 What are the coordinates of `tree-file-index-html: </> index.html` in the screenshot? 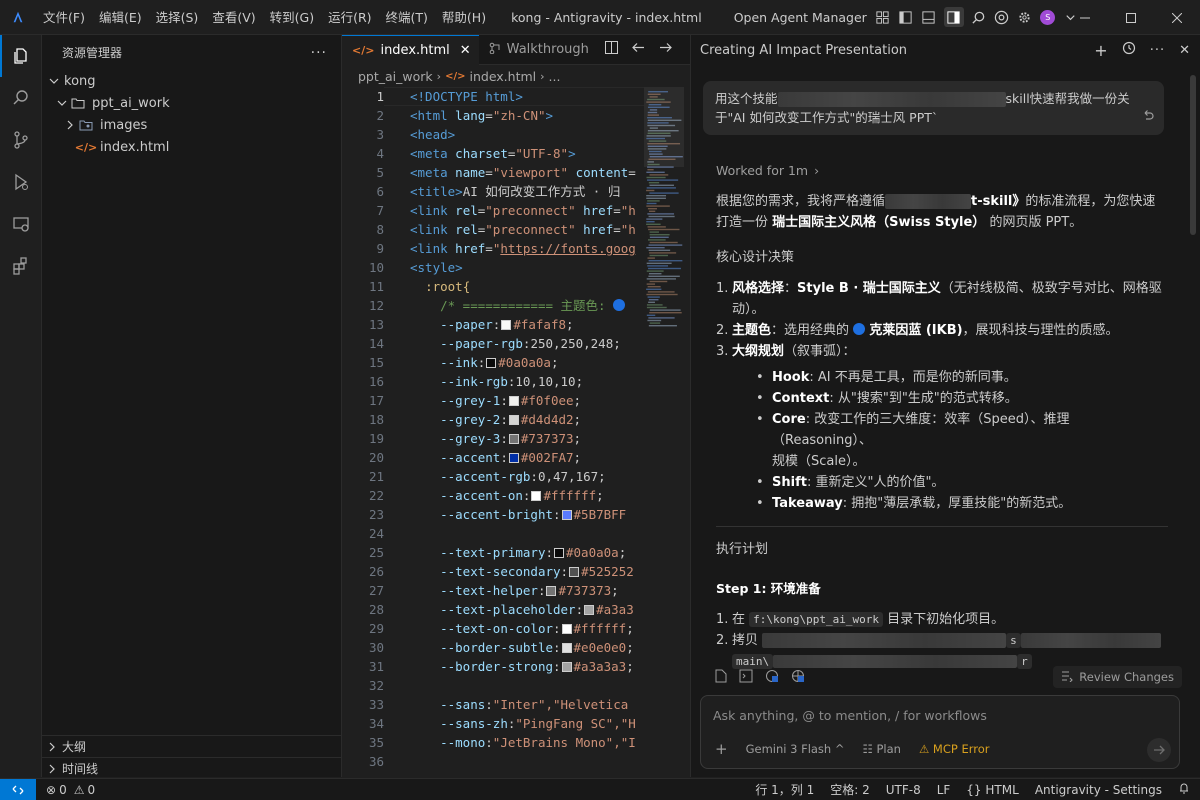 It's located at (191, 147).